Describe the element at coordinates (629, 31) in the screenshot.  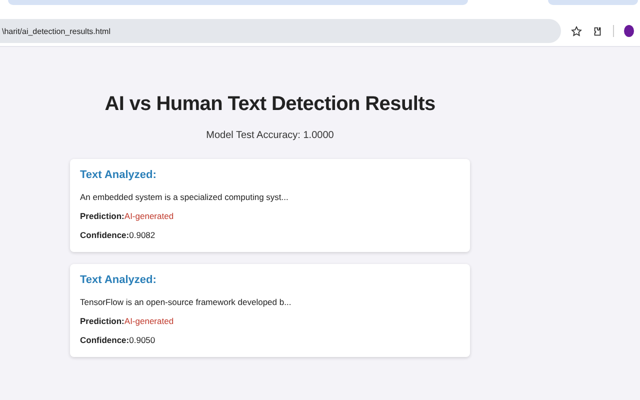
I see `avatar-icon` at that location.